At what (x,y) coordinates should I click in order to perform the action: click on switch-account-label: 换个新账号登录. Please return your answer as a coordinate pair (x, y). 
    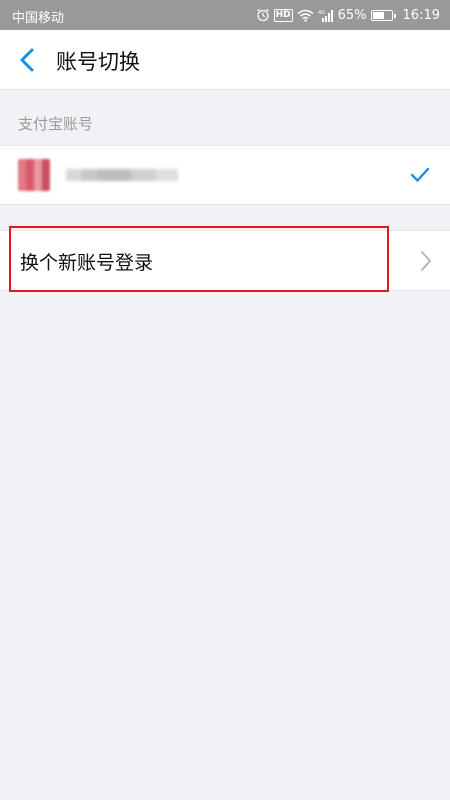
    Looking at the image, I should click on (87, 263).